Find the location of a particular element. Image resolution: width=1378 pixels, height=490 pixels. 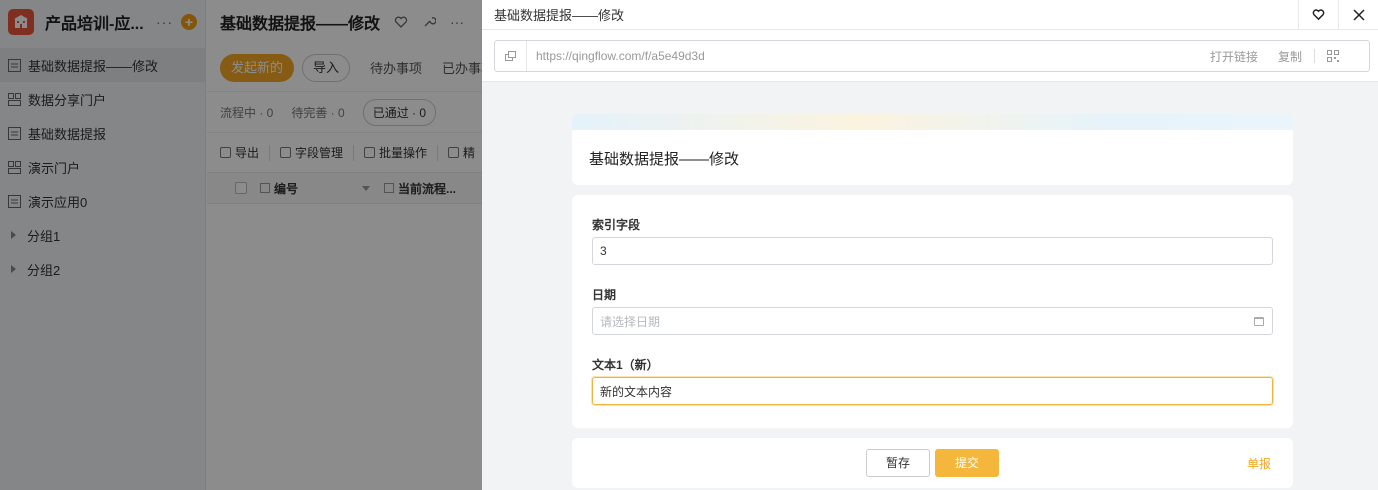

form-title-card: 基础数据提报——修改 is located at coordinates (932, 149).